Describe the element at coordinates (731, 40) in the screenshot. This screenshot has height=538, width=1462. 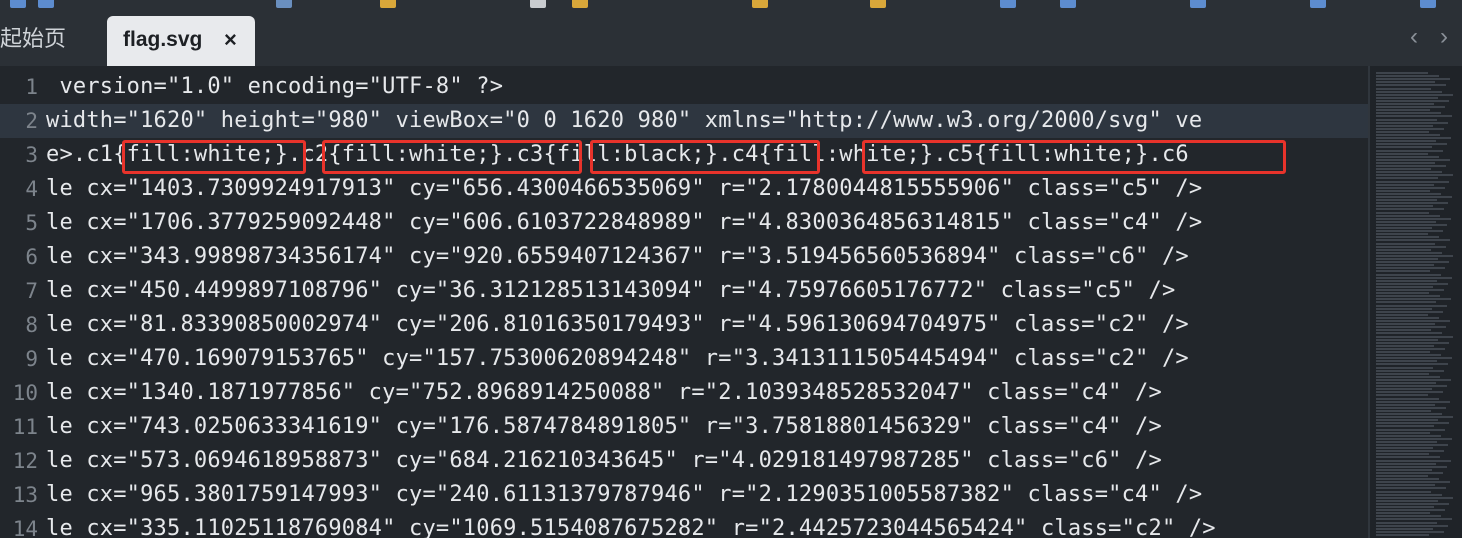
I see `tab-bar: 起始页 flag.svg × ‹ ›` at that location.